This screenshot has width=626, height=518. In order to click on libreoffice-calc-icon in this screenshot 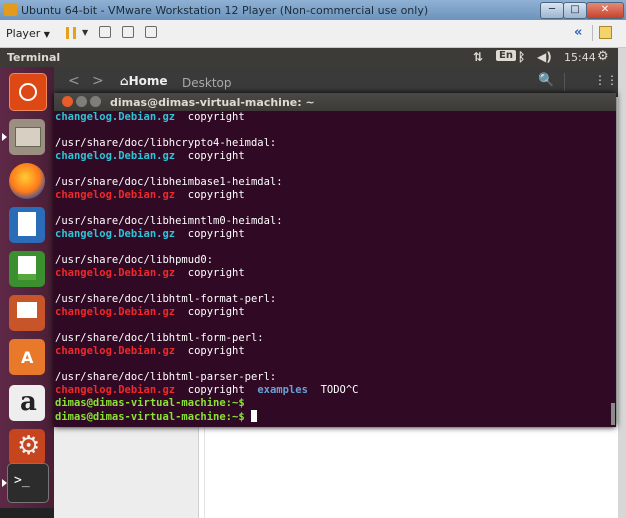, I will do `click(27, 269)`.